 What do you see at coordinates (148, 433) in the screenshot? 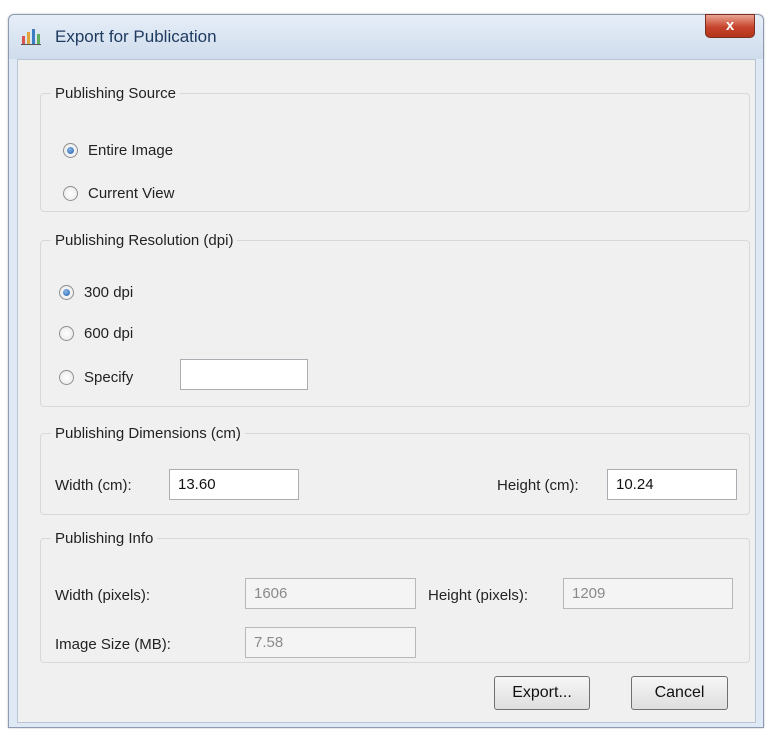
I see `publishing-dimensions-legend: Publishing Dimensions (cm)` at bounding box center [148, 433].